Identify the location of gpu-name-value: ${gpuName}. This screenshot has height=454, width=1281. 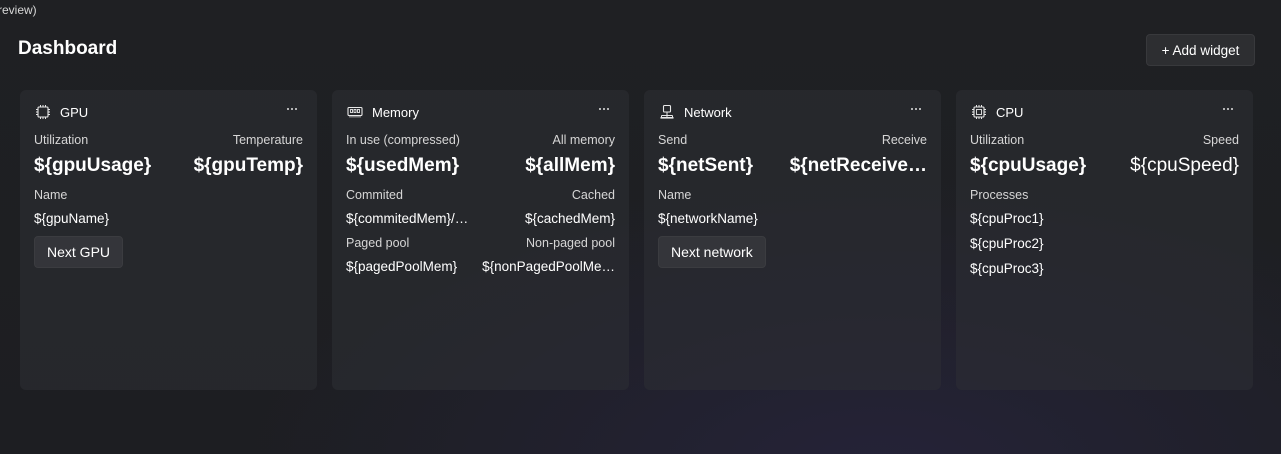
(72, 218).